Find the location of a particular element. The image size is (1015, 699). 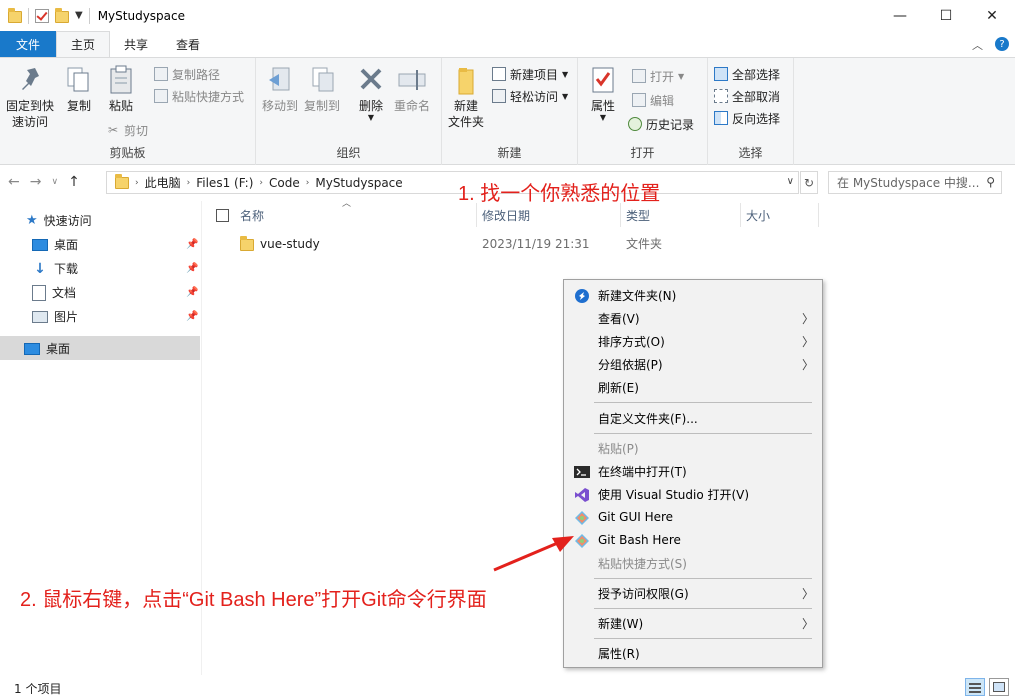

menu-item-new: 新建(W) 〉 is located at coordinates (693, 623).